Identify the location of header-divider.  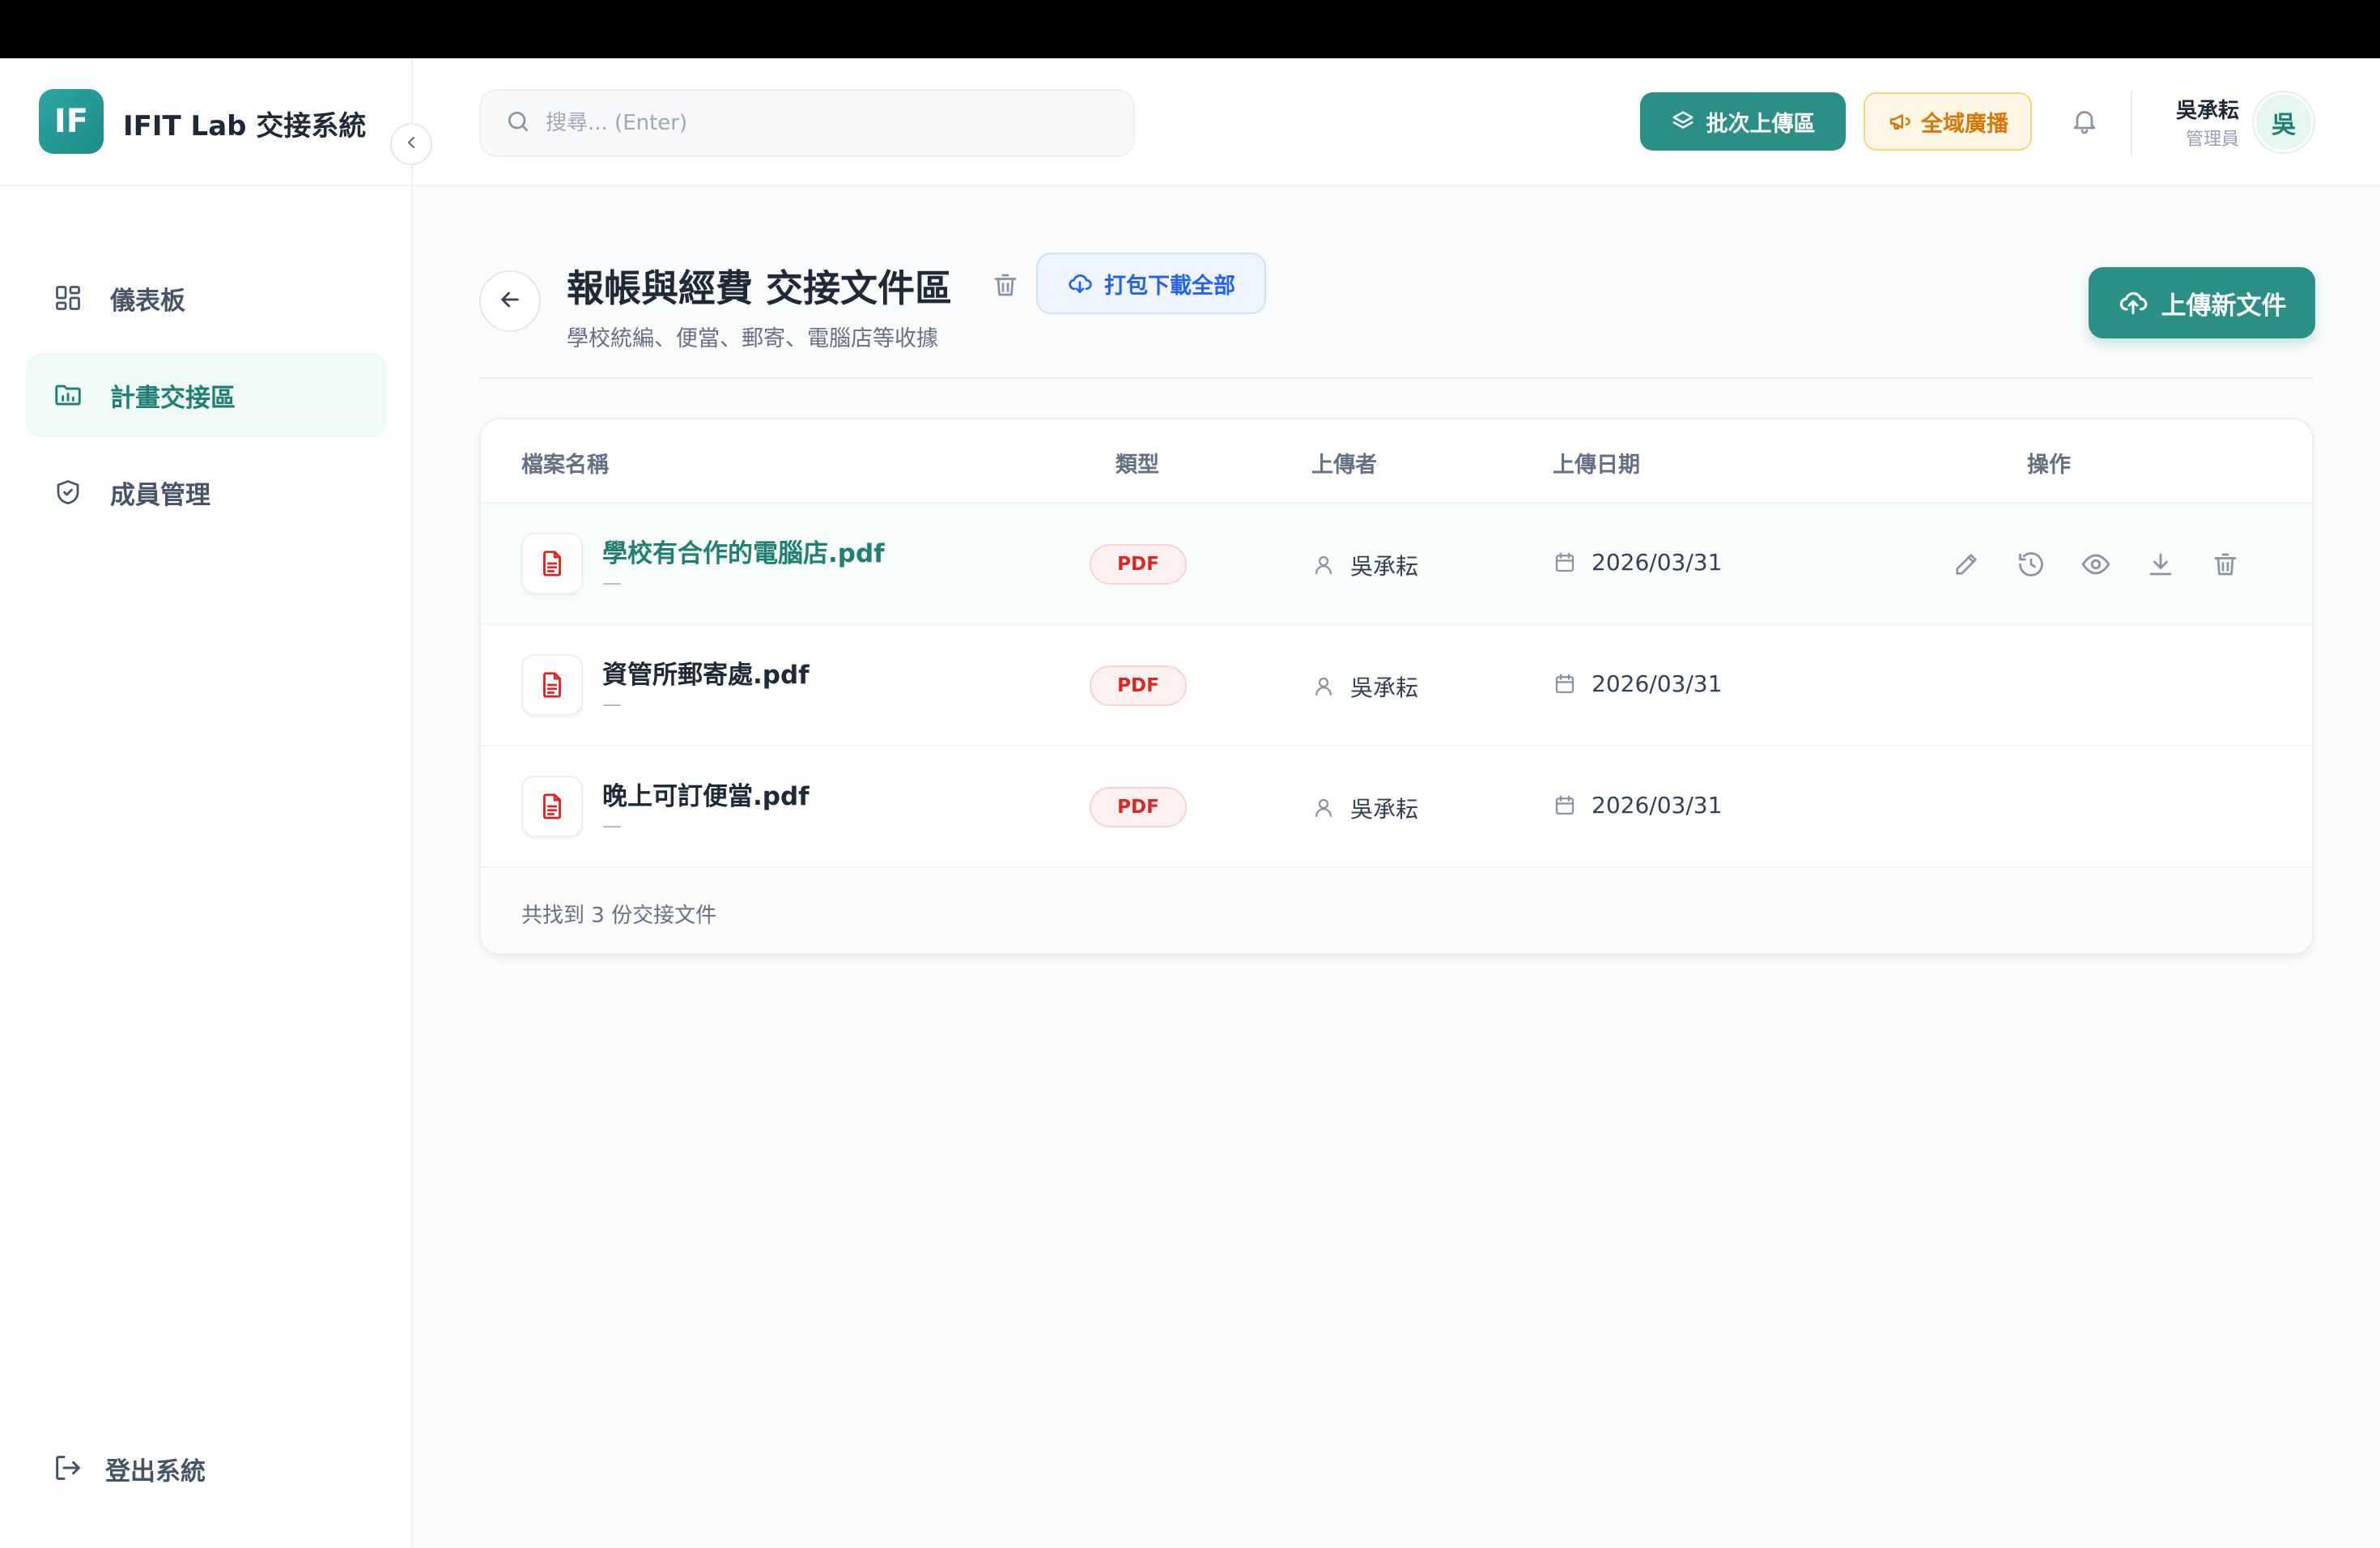
(2131, 123).